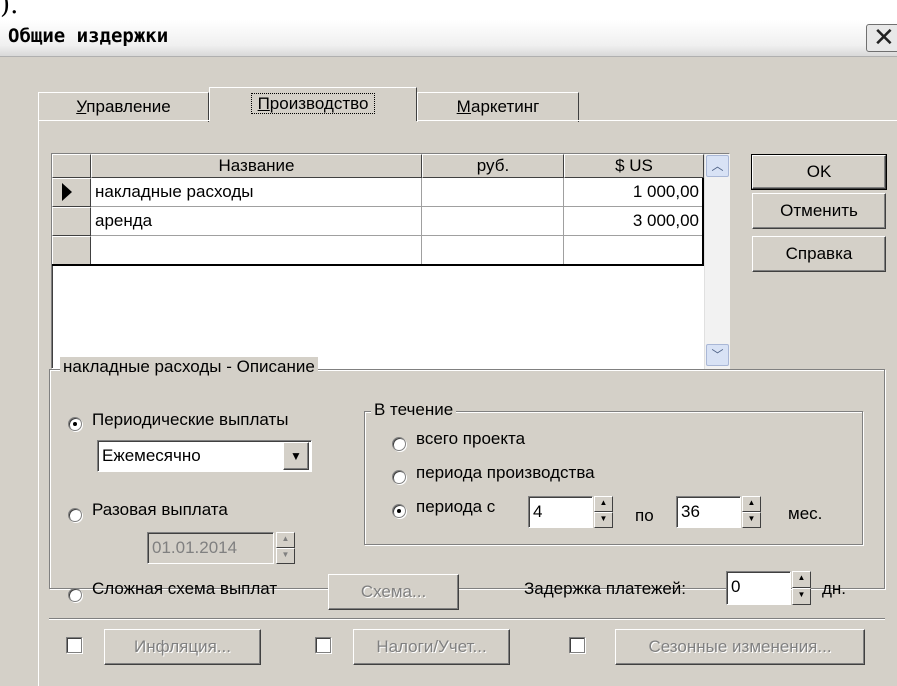 The width and height of the screenshot is (897, 686). Describe the element at coordinates (75, 595) in the screenshot. I see `complex-scheme-radio` at that location.